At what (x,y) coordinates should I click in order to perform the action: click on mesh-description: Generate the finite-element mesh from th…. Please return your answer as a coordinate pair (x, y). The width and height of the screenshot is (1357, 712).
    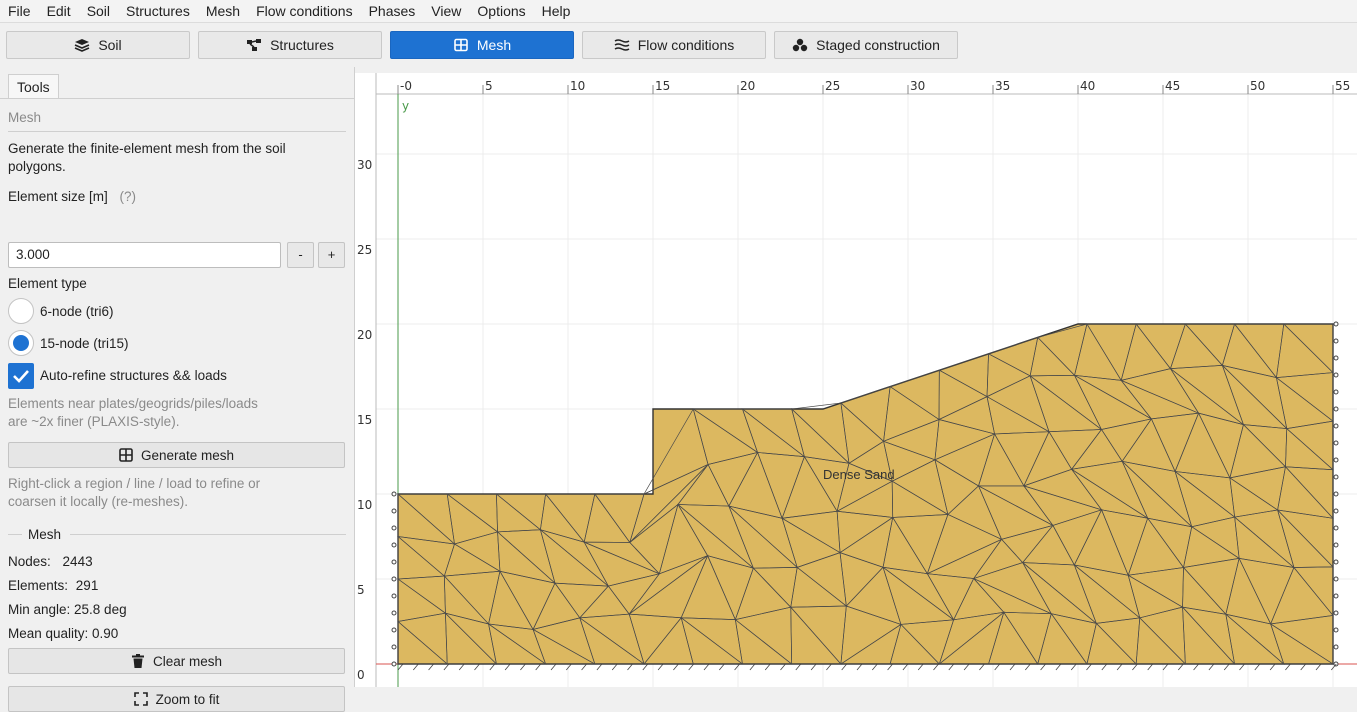
    Looking at the image, I should click on (147, 157).